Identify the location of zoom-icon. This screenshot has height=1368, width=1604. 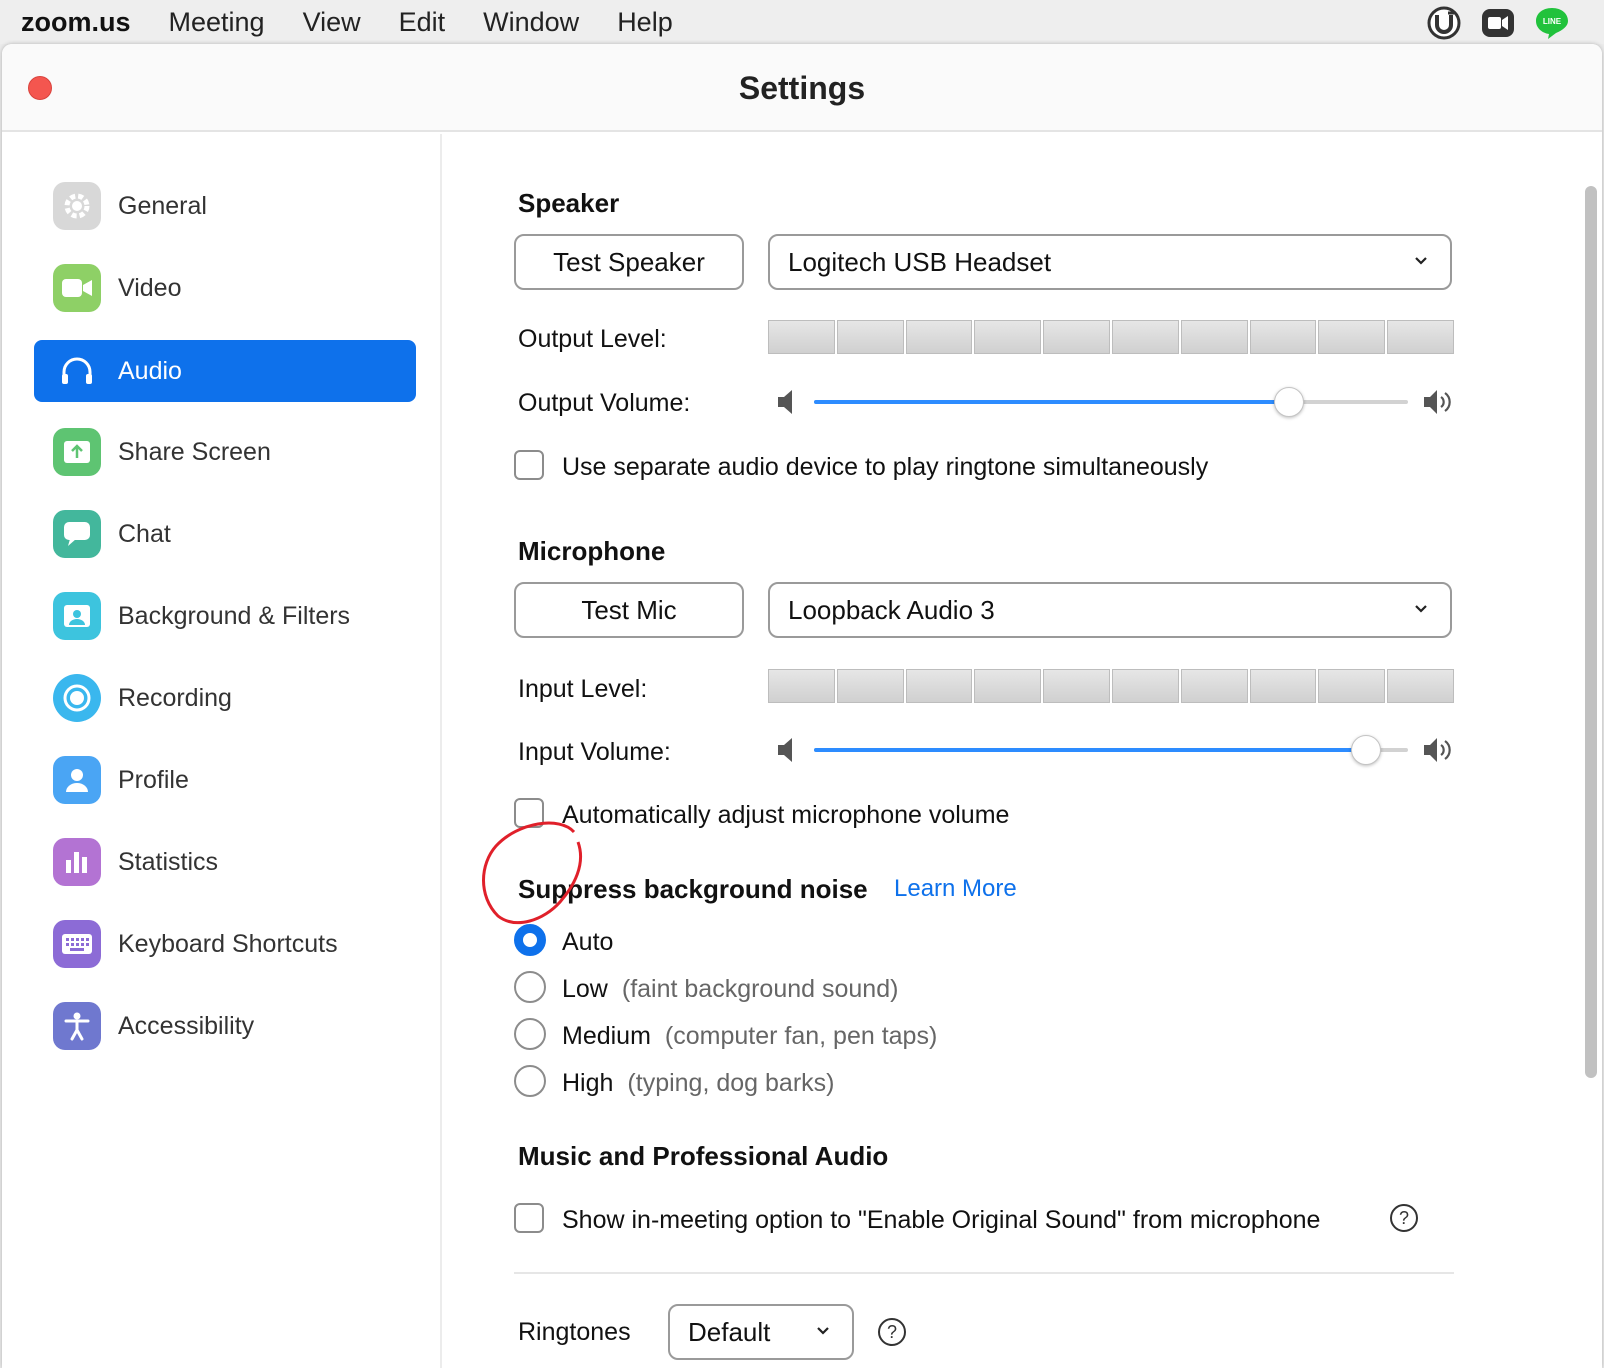
(1498, 23).